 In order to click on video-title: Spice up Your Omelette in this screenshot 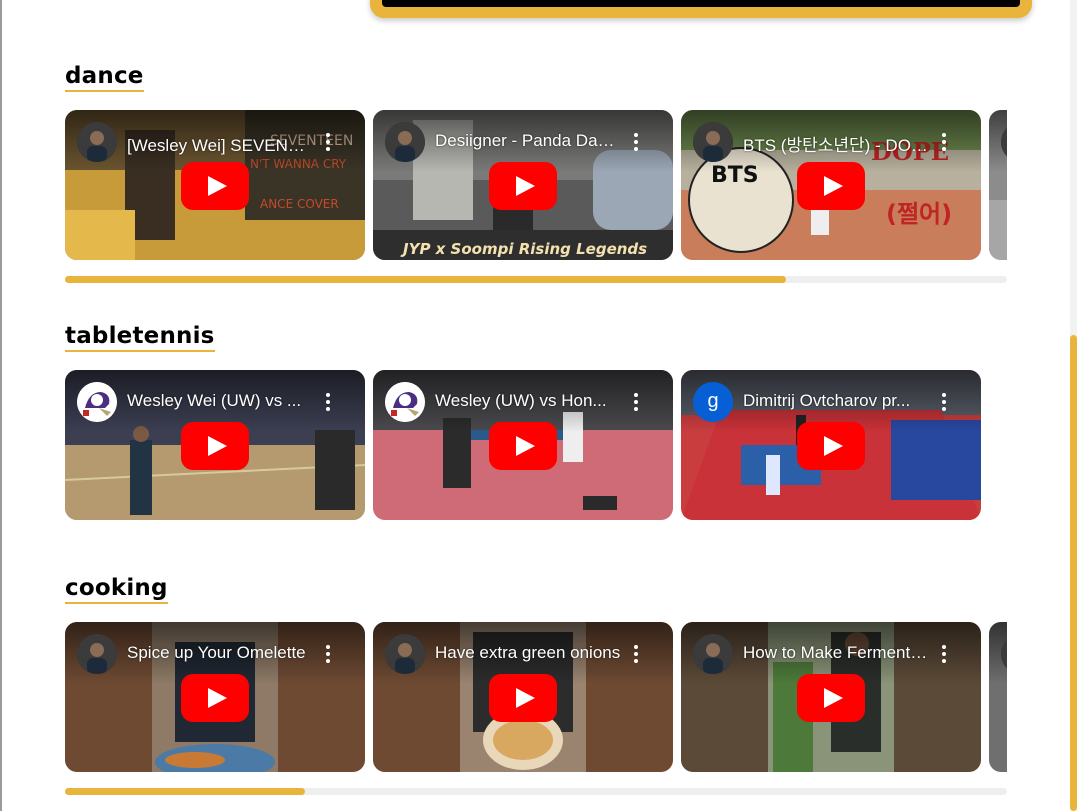, I will do `click(220, 653)`.